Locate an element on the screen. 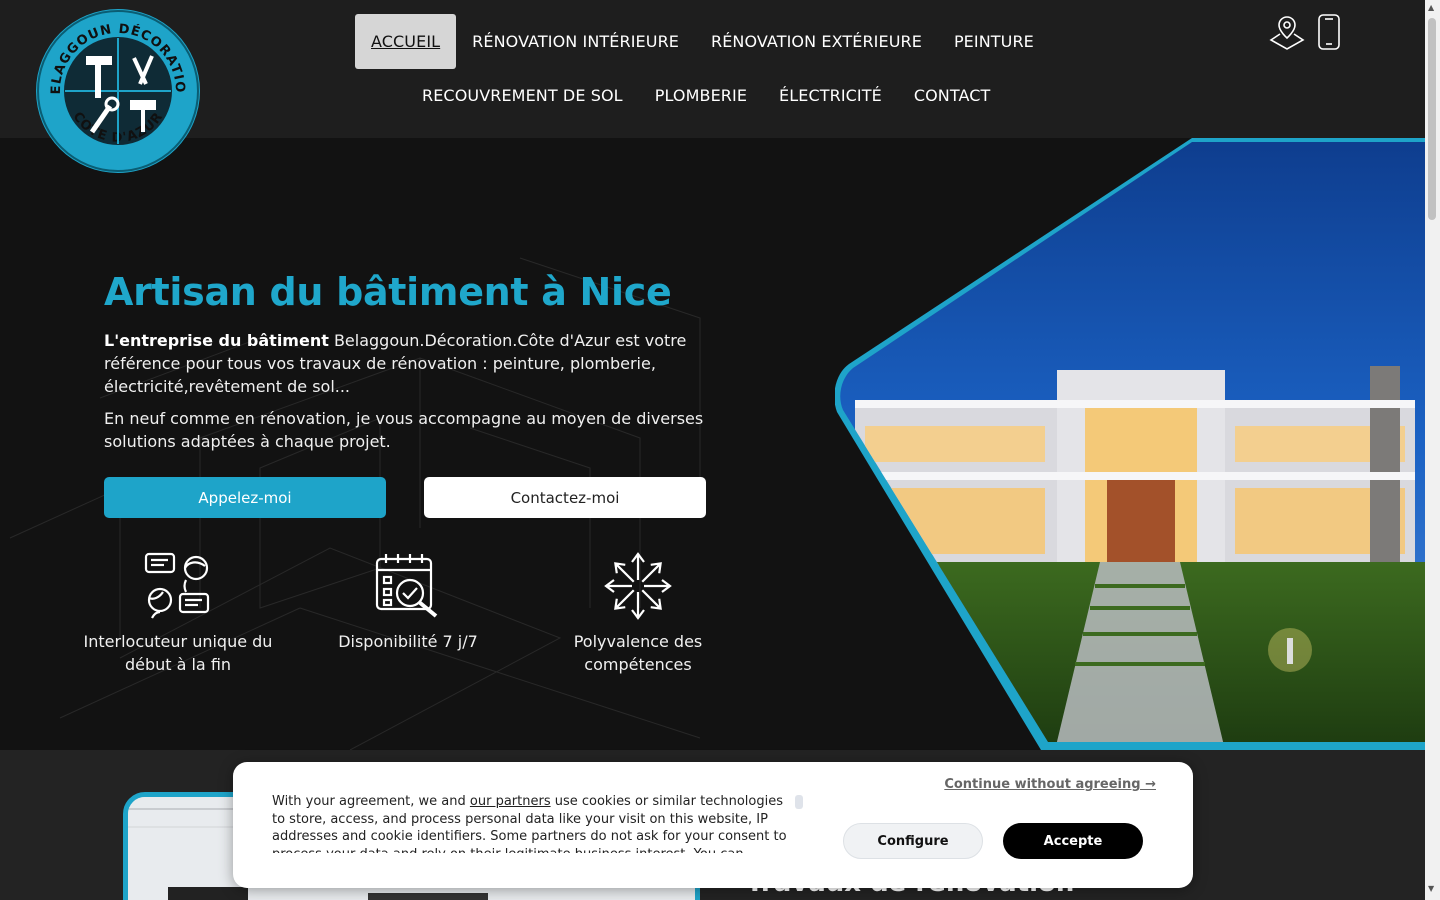 The height and width of the screenshot is (900, 1440). scroll-down-arrow-icon: ▼ is located at coordinates (1431, 888).